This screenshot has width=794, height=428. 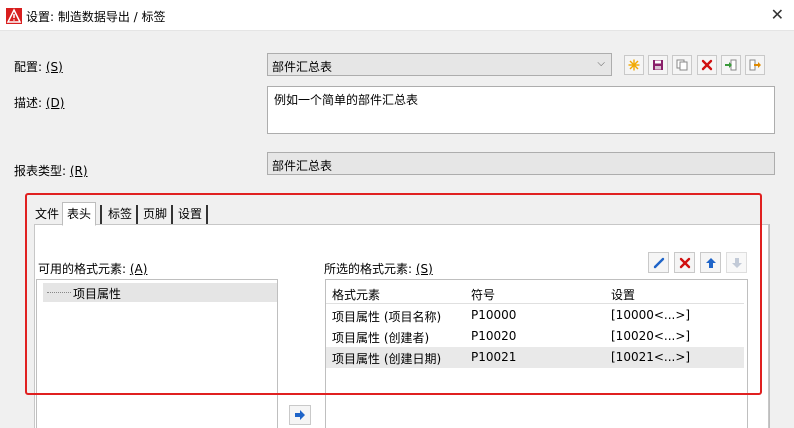 I want to click on edit-element-button, so click(x=658, y=262).